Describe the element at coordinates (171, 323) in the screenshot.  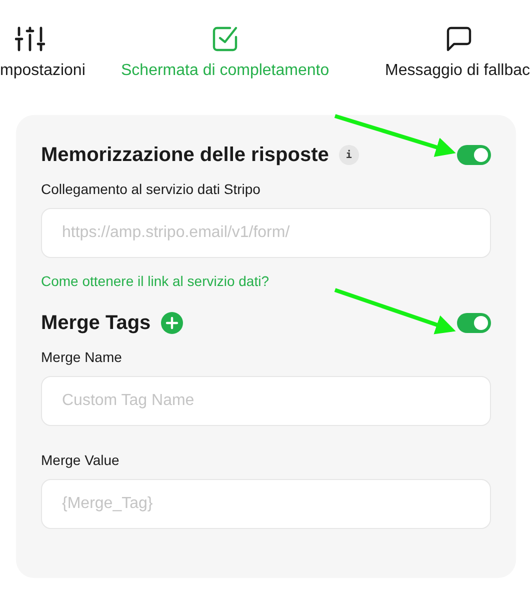
I see `add-icon` at that location.